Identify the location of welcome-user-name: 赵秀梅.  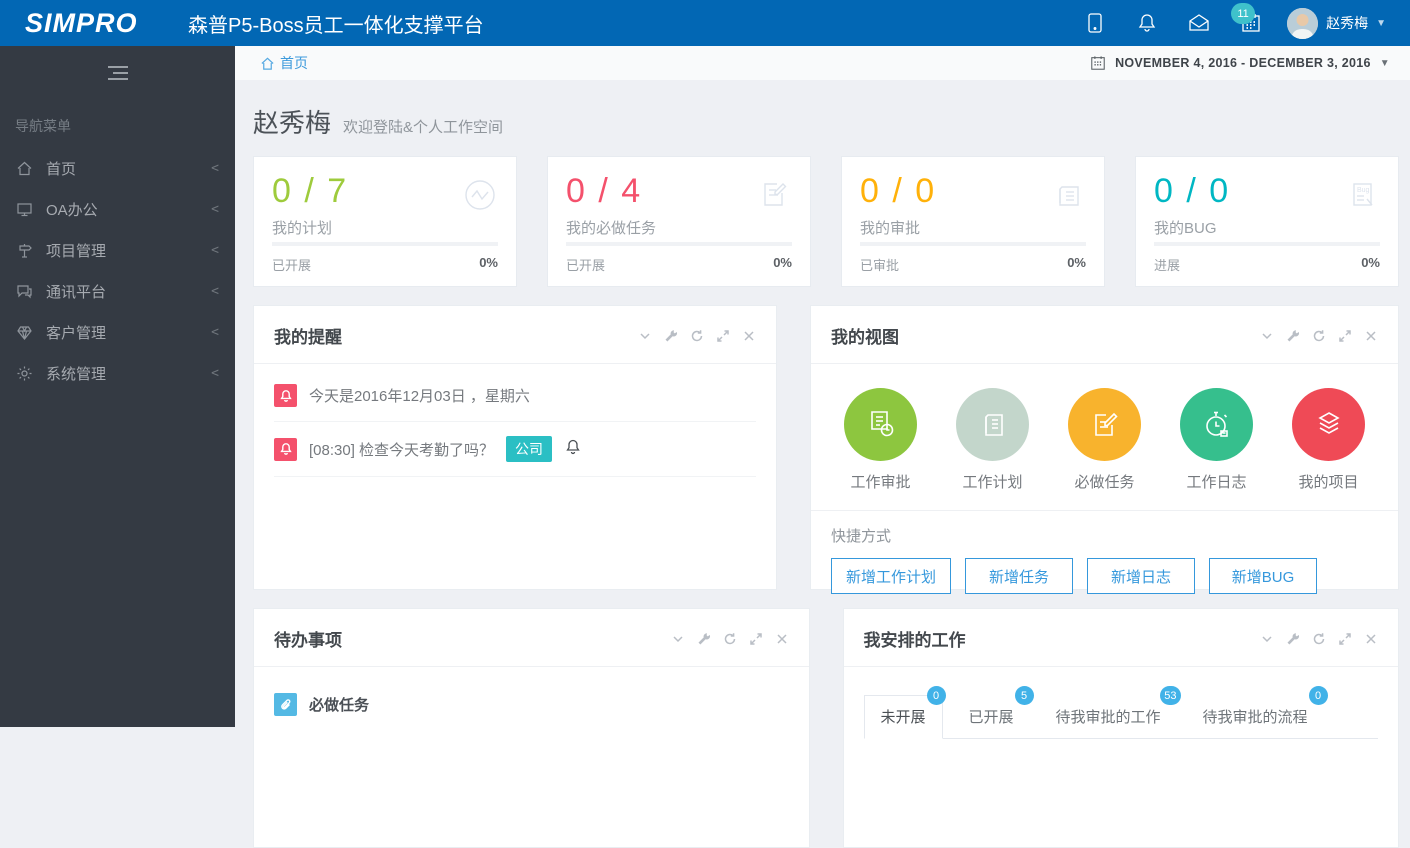
(292, 121).